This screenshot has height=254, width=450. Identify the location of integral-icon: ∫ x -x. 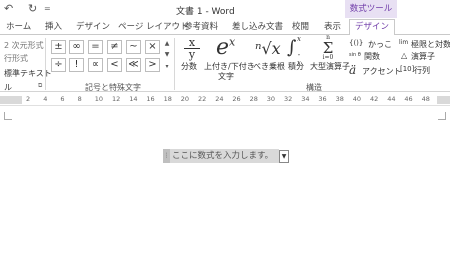
(294, 51).